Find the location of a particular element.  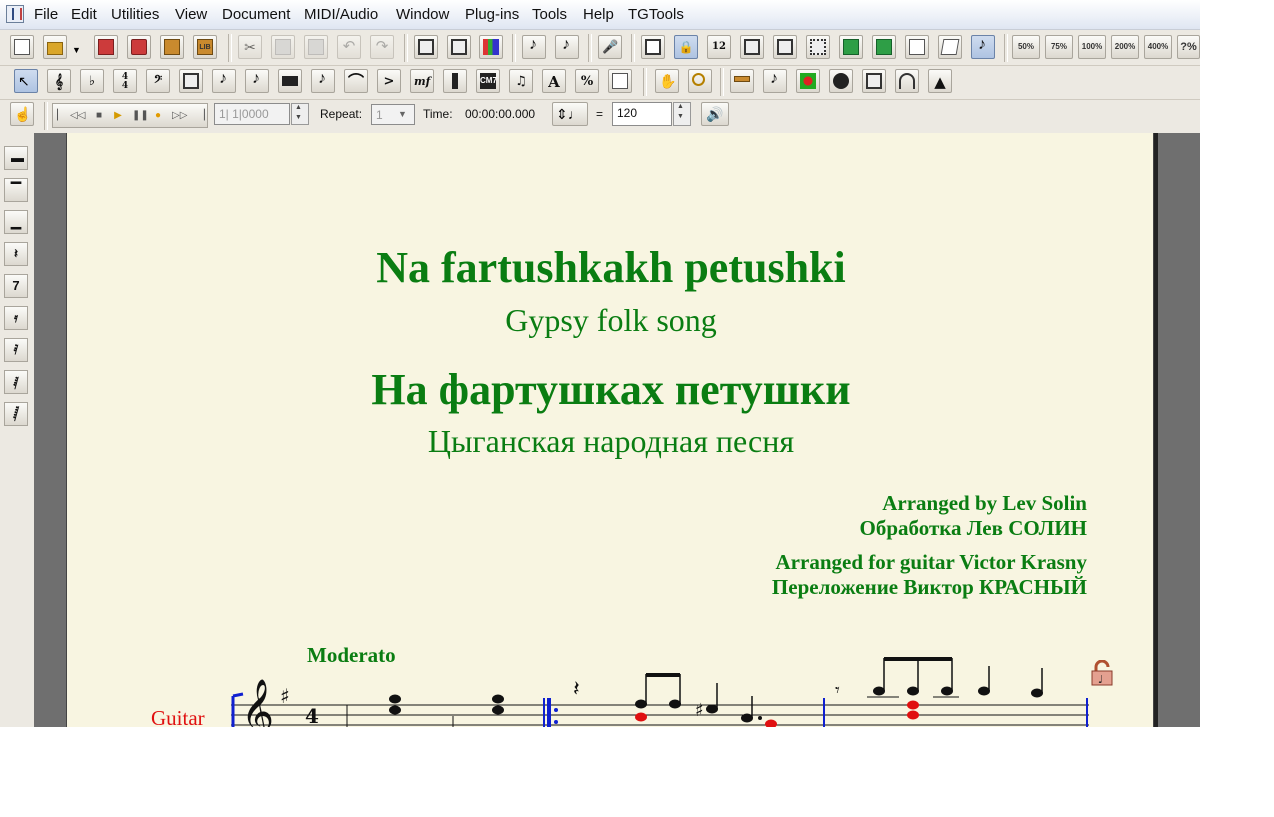

transcriber-credit-russian: Переложение Виктор КРАСНЫЙ is located at coordinates (929, 587).